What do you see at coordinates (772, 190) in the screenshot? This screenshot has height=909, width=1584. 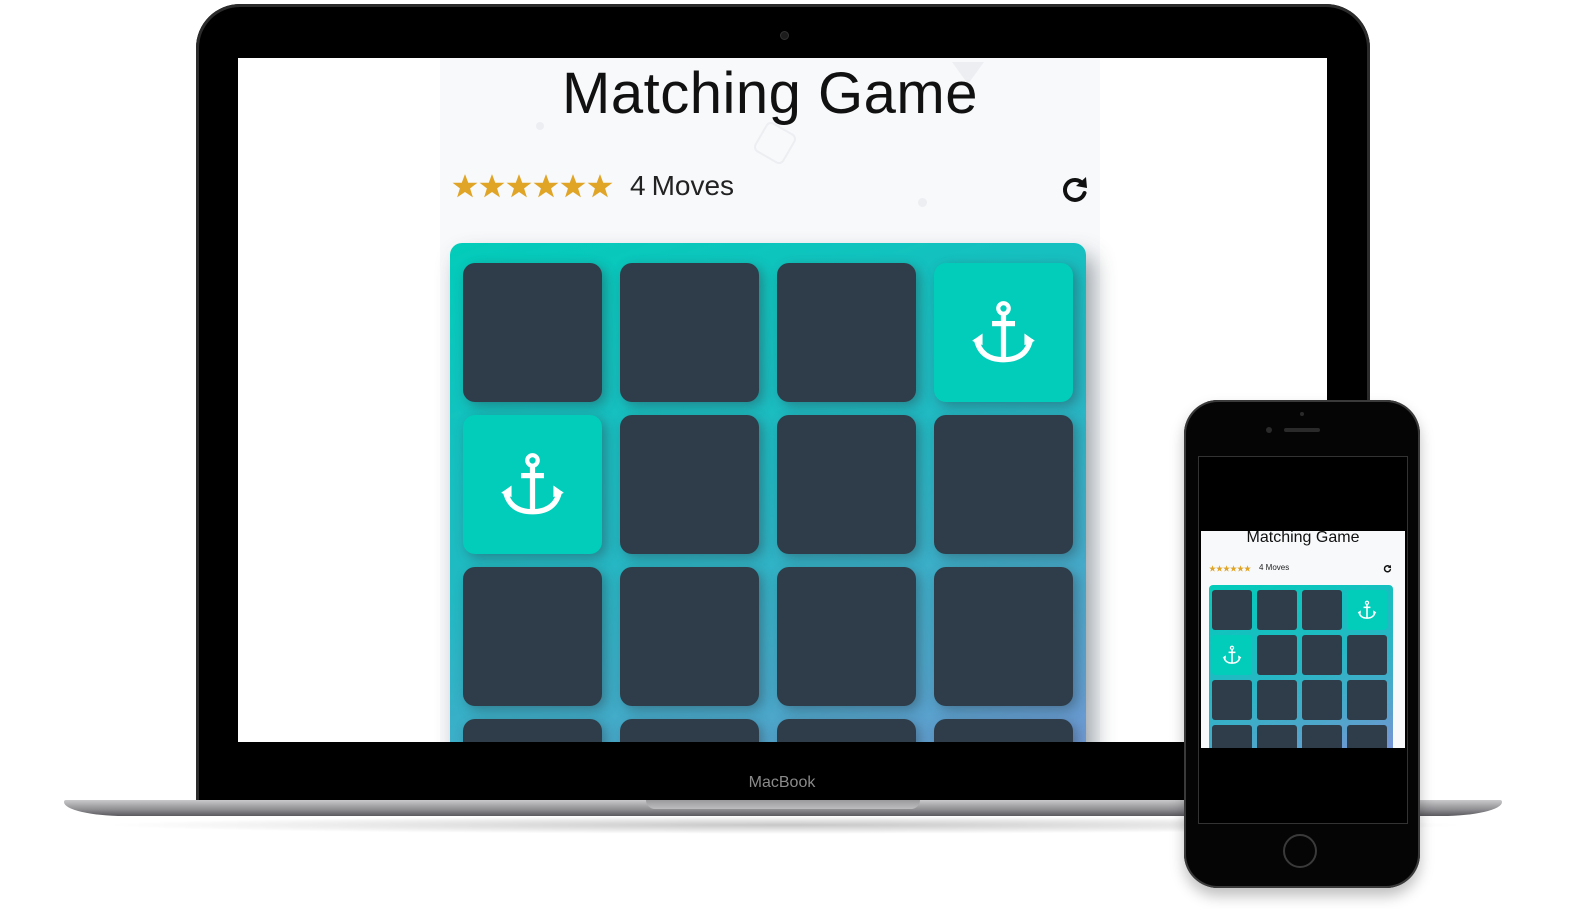 I see `score-panel: 4 Moves` at bounding box center [772, 190].